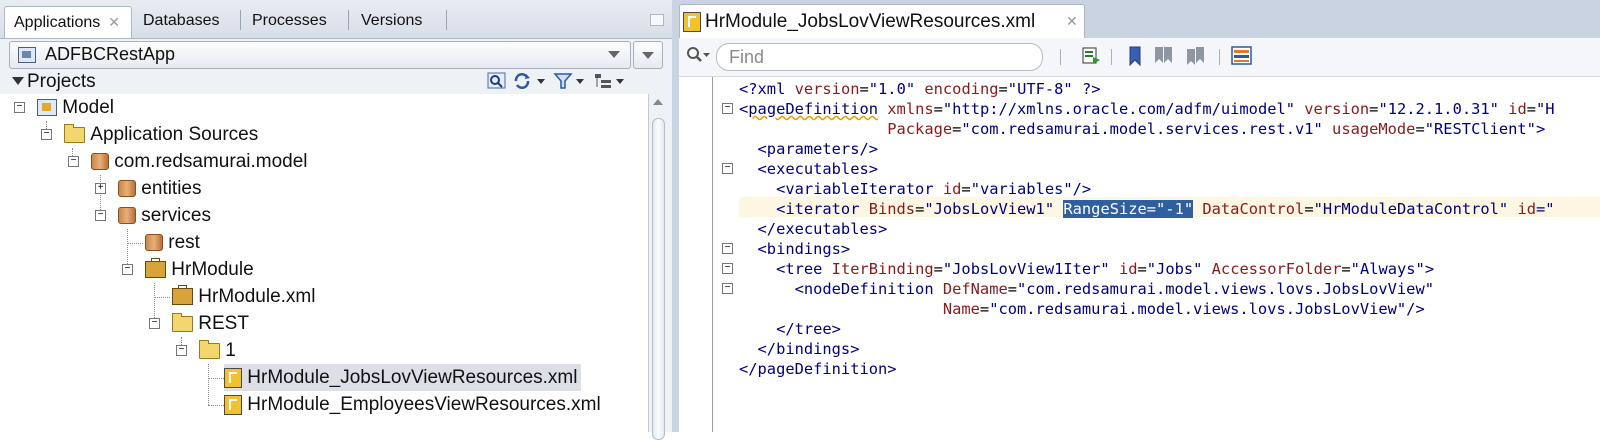 This screenshot has height=440, width=1600. Describe the element at coordinates (1242, 56) in the screenshot. I see `structure-icon` at that location.